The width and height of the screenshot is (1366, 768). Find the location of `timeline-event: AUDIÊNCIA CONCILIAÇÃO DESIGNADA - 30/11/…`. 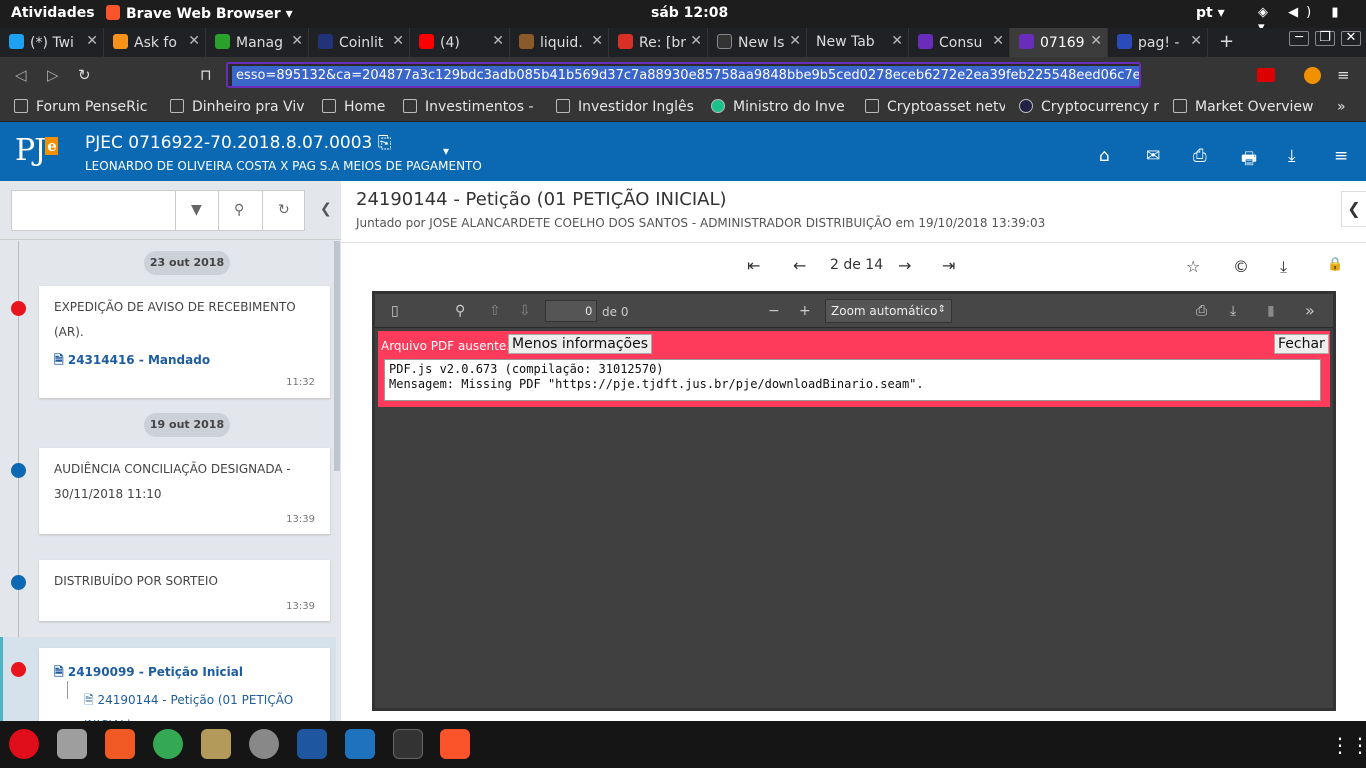

timeline-event: AUDIÊNCIA CONCILIAÇÃO DESIGNADA - 30/11/… is located at coordinates (184, 491).